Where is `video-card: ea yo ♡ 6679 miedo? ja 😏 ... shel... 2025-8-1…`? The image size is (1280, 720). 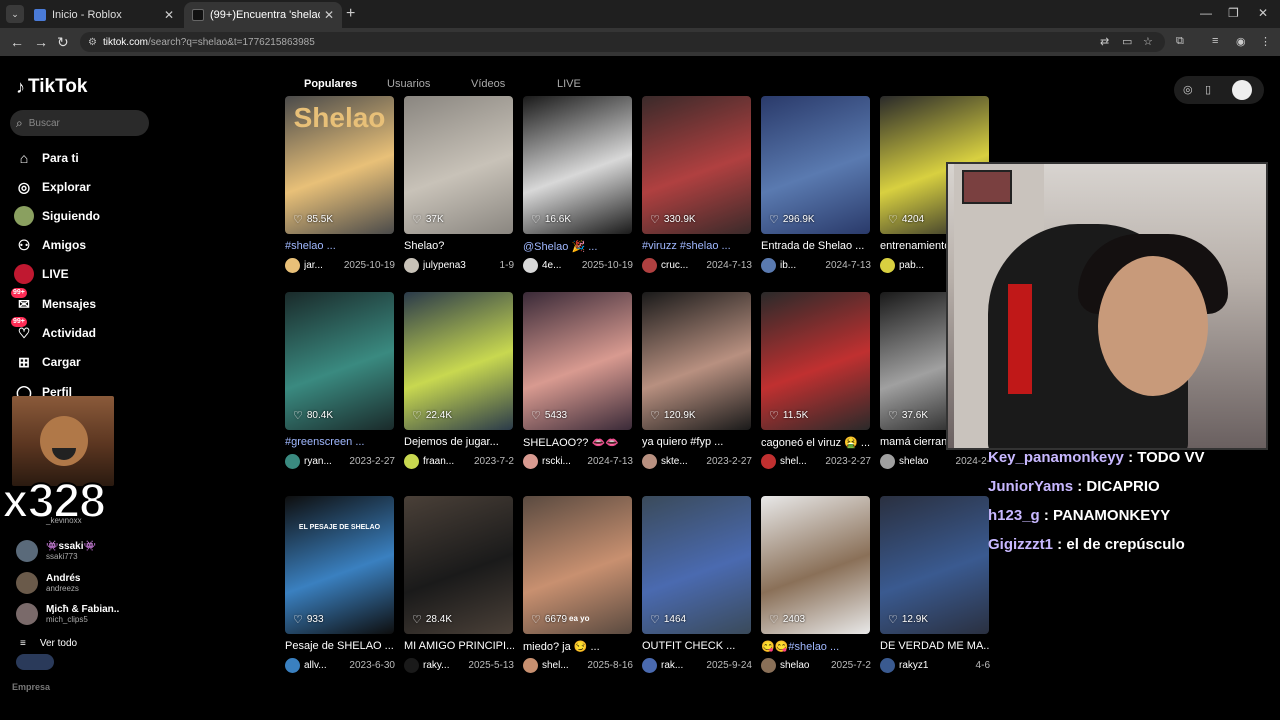
video-card: ea yo ♡ 6679 miedo? ja 😏 ... shel... 2025-8-1… is located at coordinates (578, 584).